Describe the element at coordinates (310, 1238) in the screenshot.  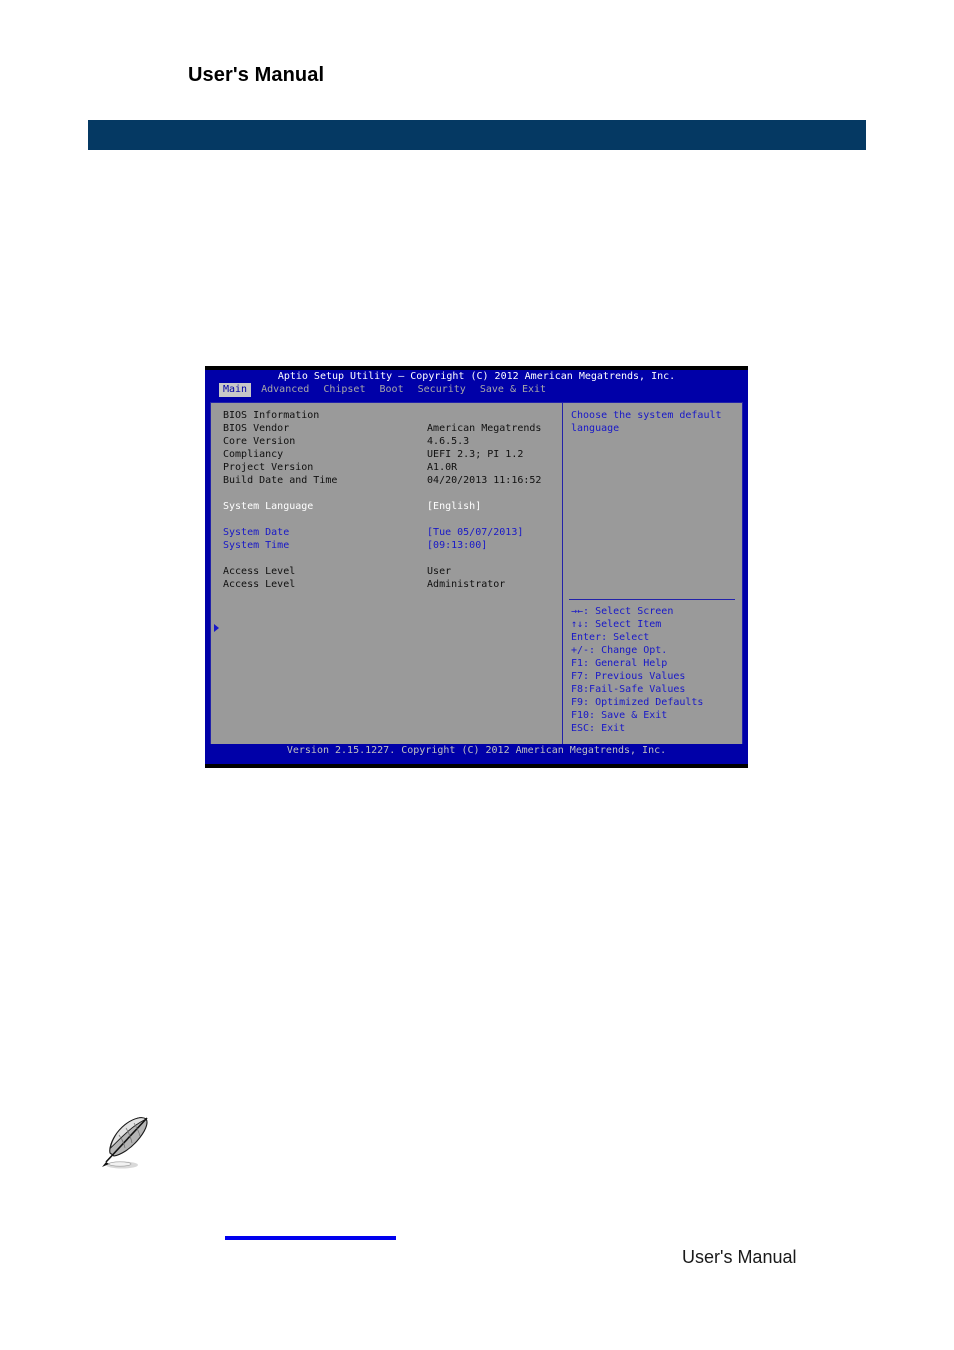
I see `footer-divider-rule` at that location.